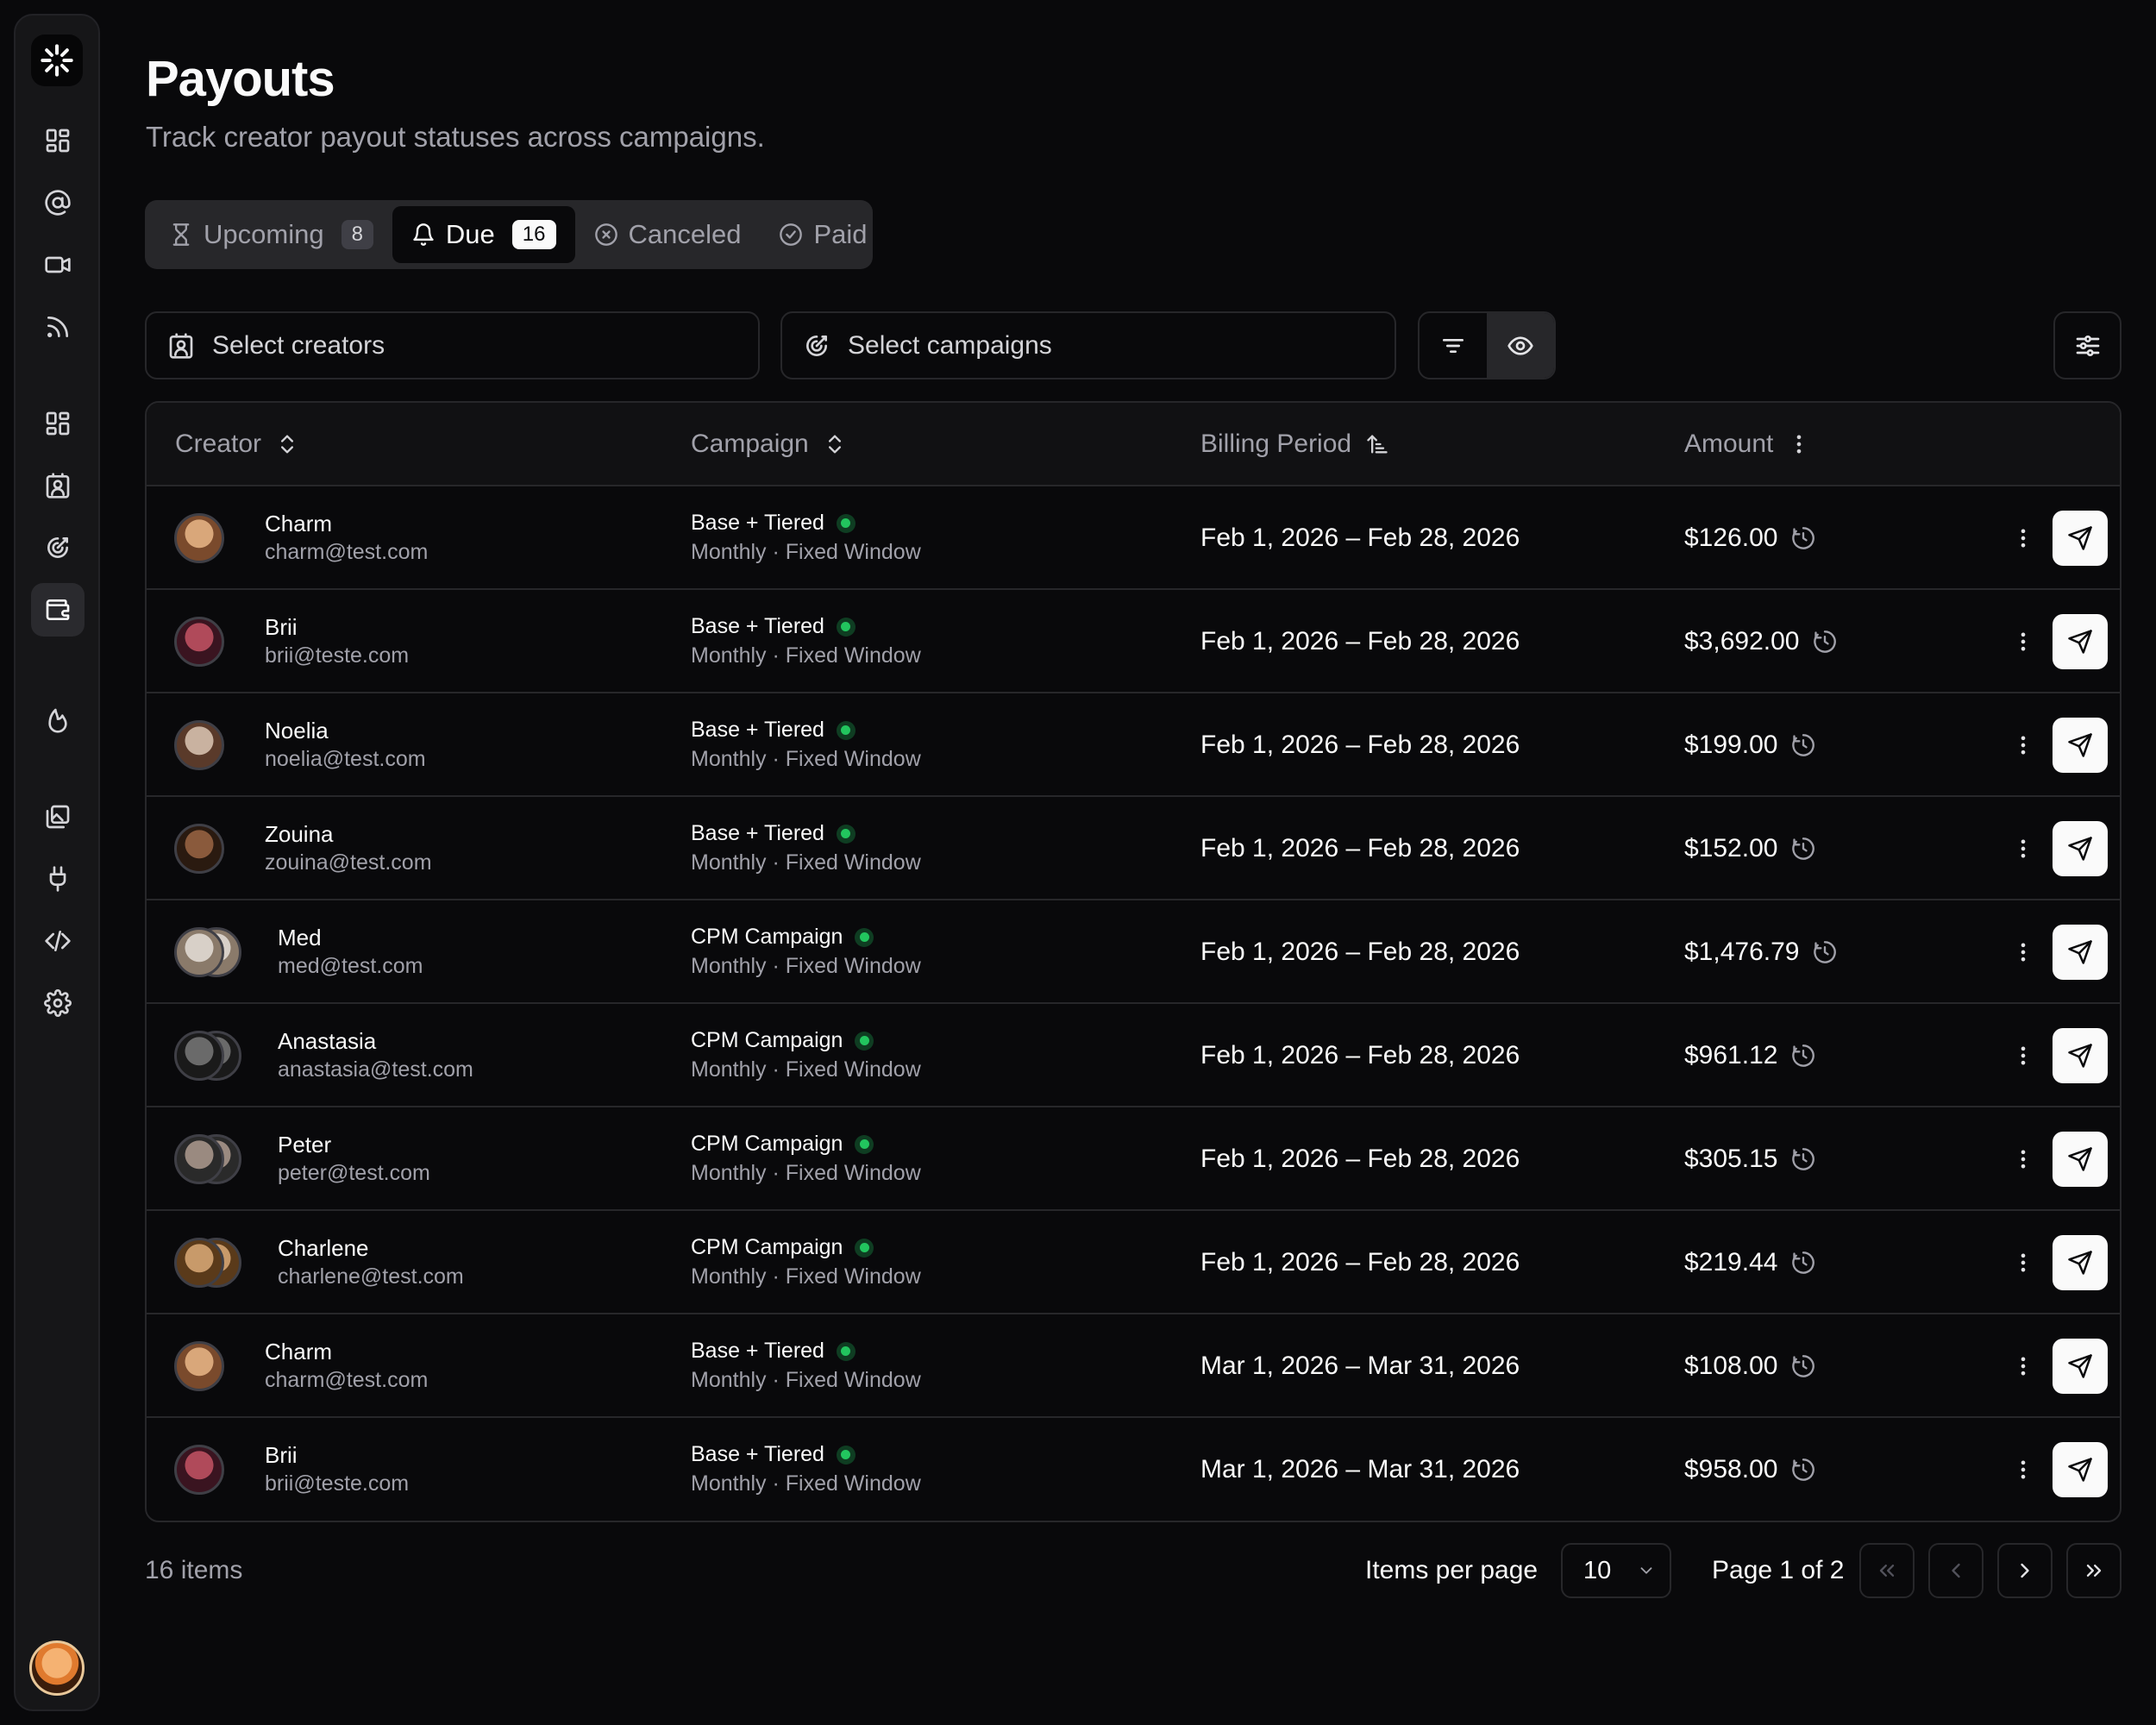 The width and height of the screenshot is (2156, 1725). What do you see at coordinates (2025, 1571) in the screenshot?
I see `next-page-button` at bounding box center [2025, 1571].